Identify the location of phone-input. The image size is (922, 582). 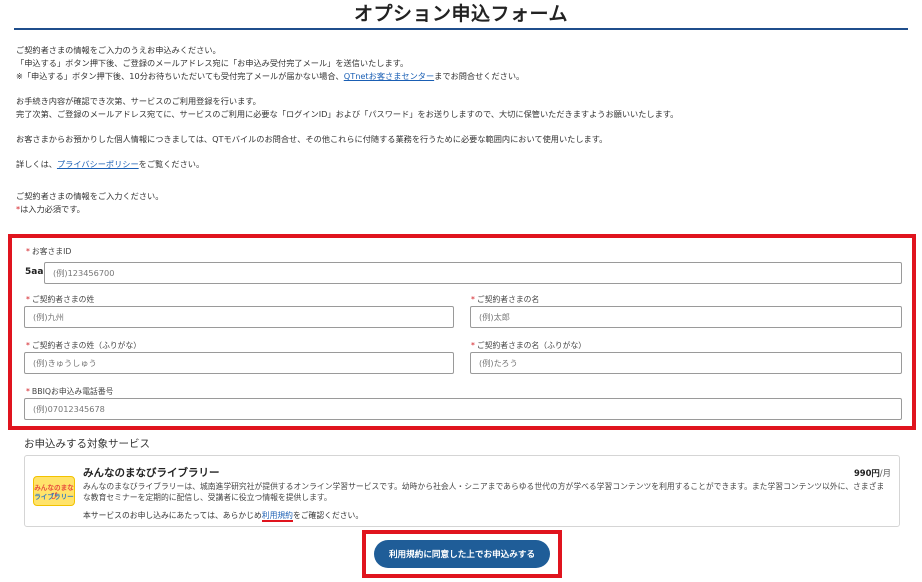
(463, 409).